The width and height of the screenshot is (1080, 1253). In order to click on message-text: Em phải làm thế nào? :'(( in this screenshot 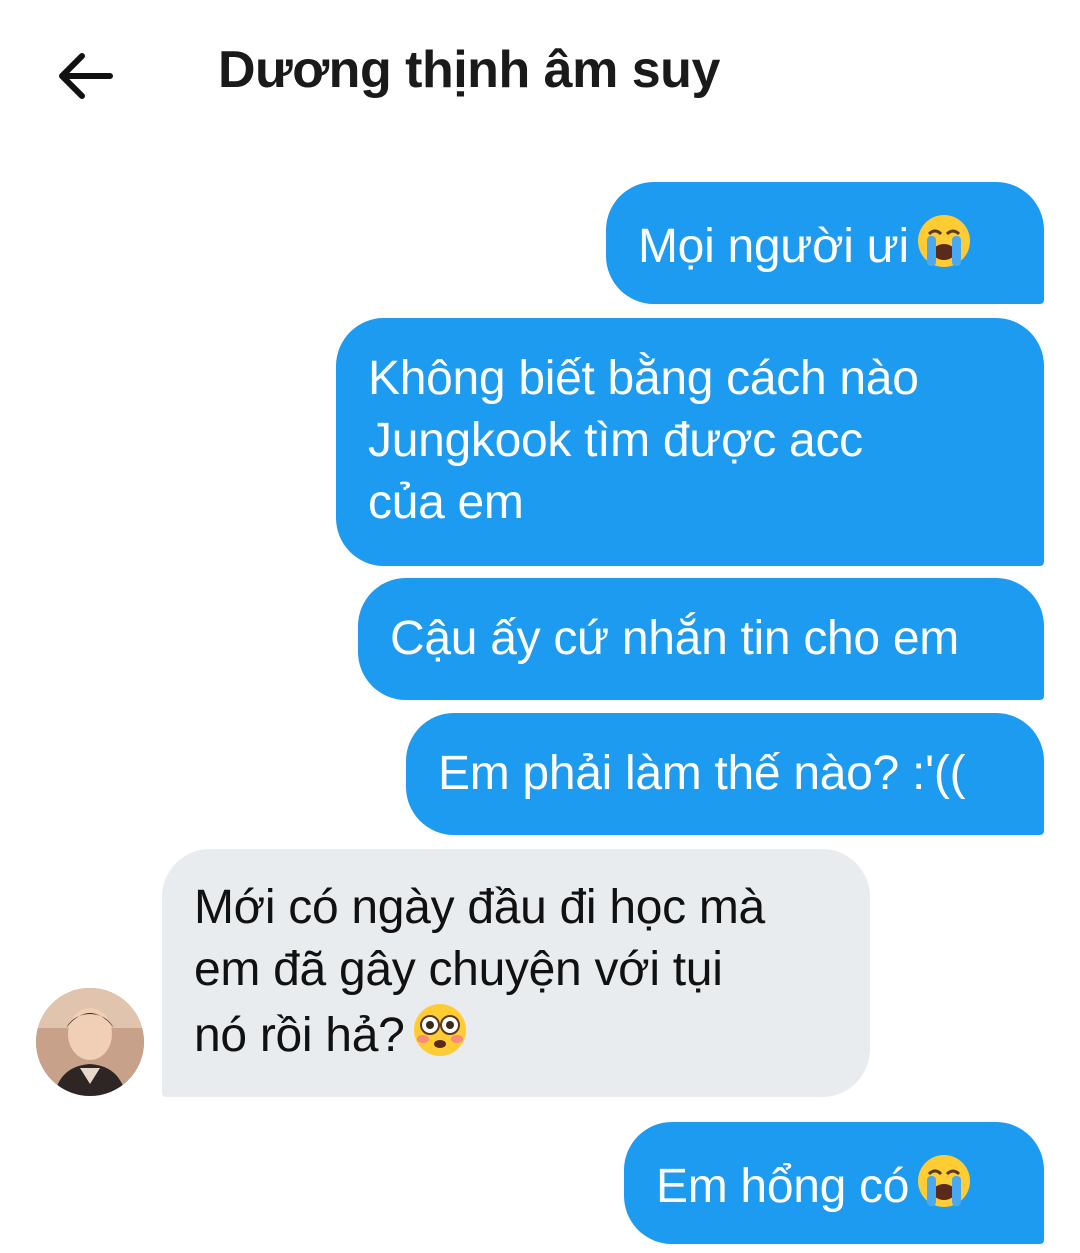, I will do `click(702, 773)`.